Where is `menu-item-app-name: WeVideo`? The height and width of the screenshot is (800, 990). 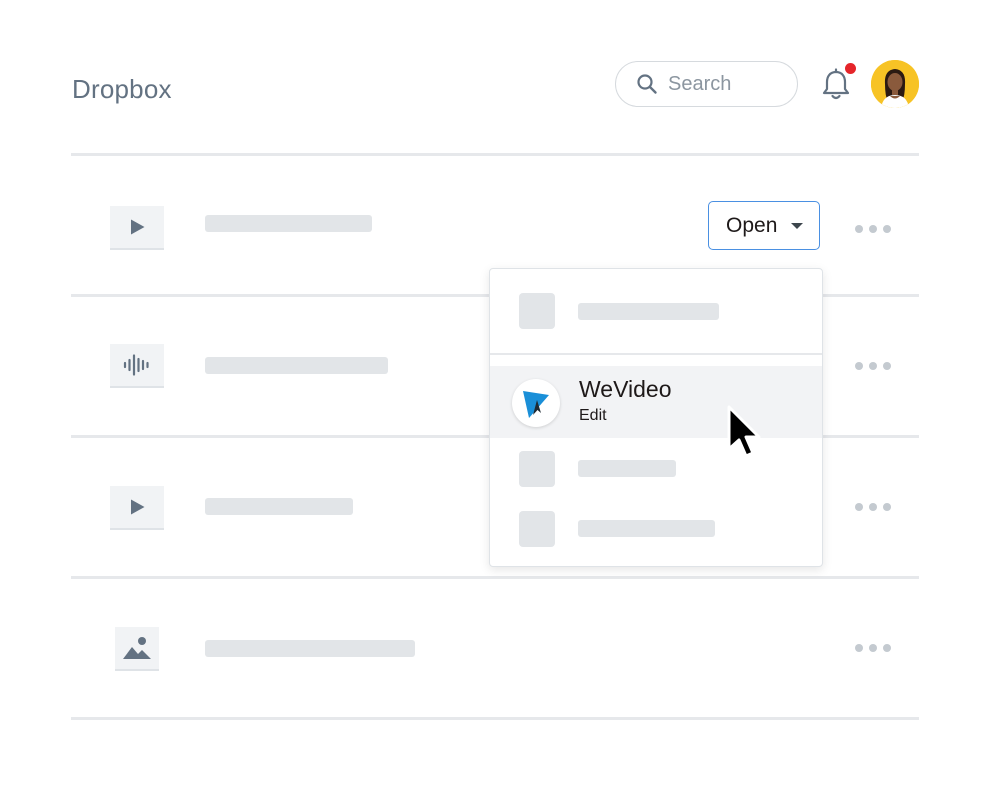
menu-item-app-name: WeVideo is located at coordinates (625, 389).